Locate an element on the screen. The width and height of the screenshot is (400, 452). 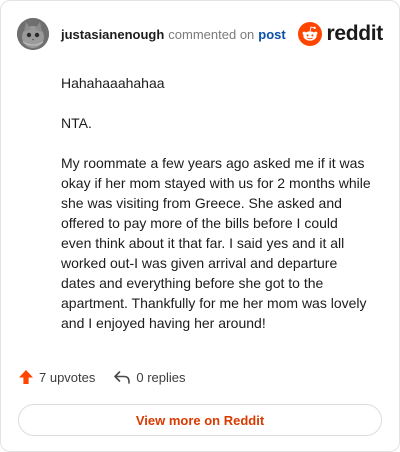
reply-count: 0 replies is located at coordinates (161, 377).